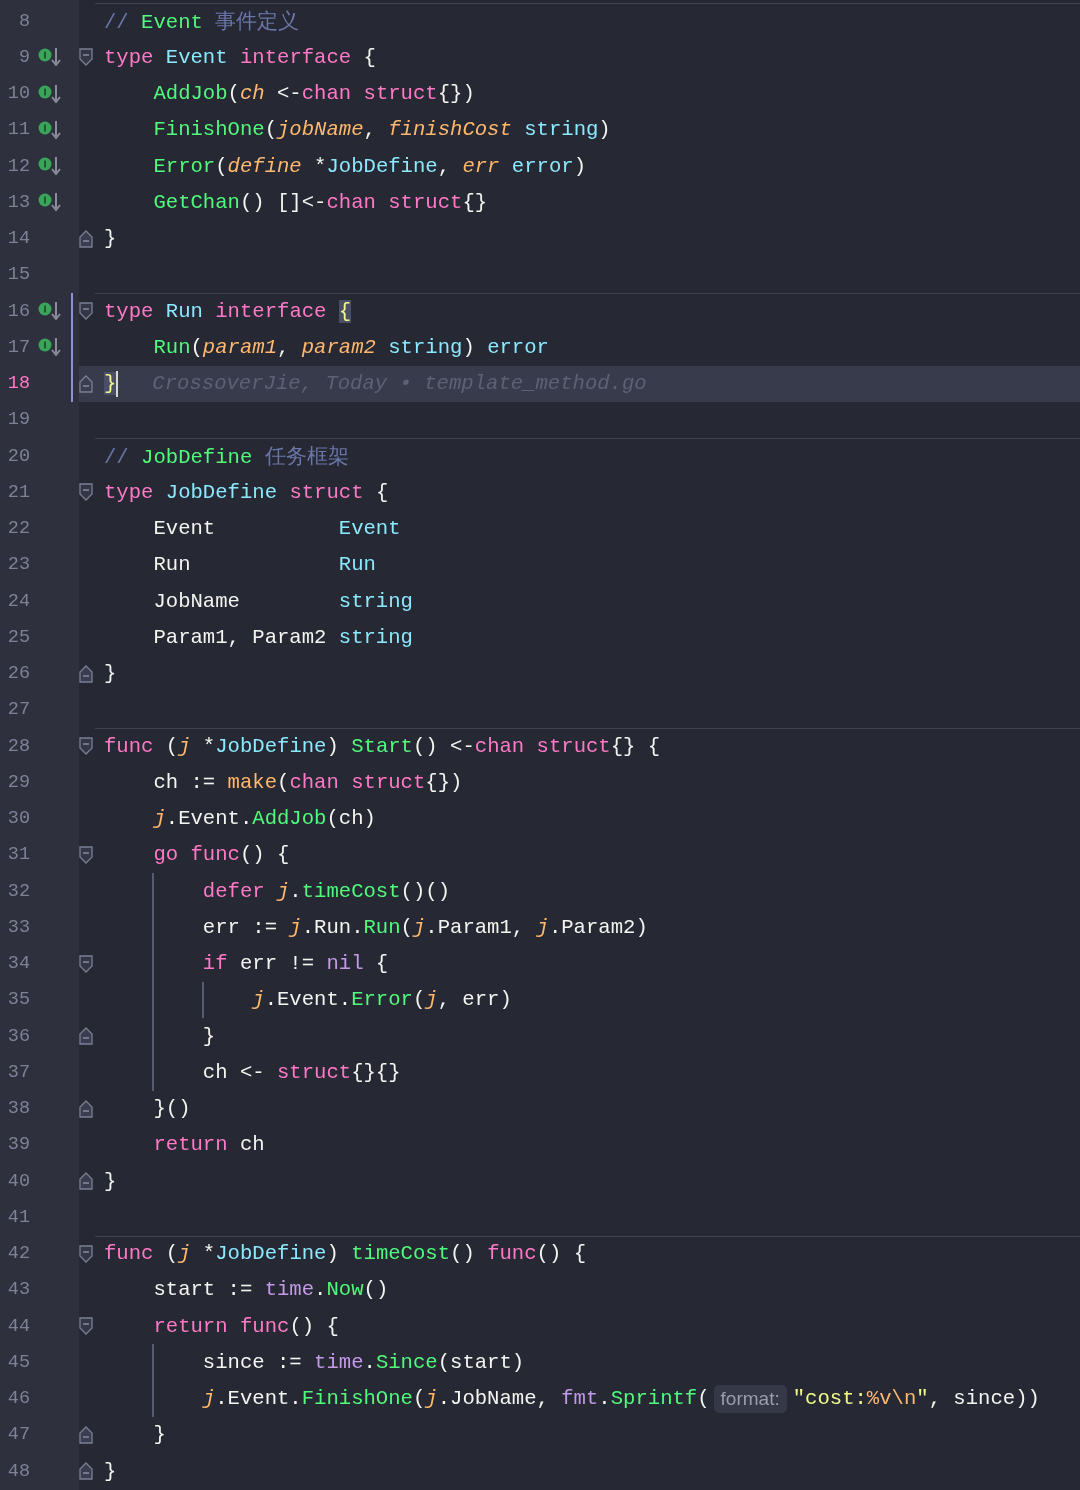 The height and width of the screenshot is (1490, 1080). I want to click on line-number: 18, so click(18, 384).